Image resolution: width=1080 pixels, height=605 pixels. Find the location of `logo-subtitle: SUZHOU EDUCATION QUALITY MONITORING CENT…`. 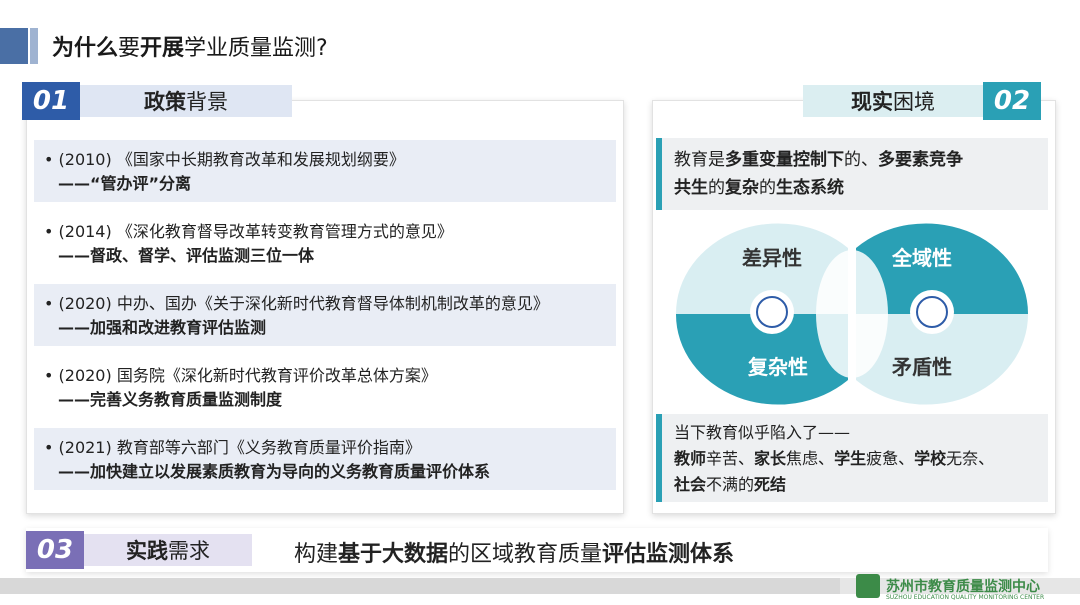

logo-subtitle: SUZHOU EDUCATION QUALITY MONITORING CENT… is located at coordinates (965, 597).